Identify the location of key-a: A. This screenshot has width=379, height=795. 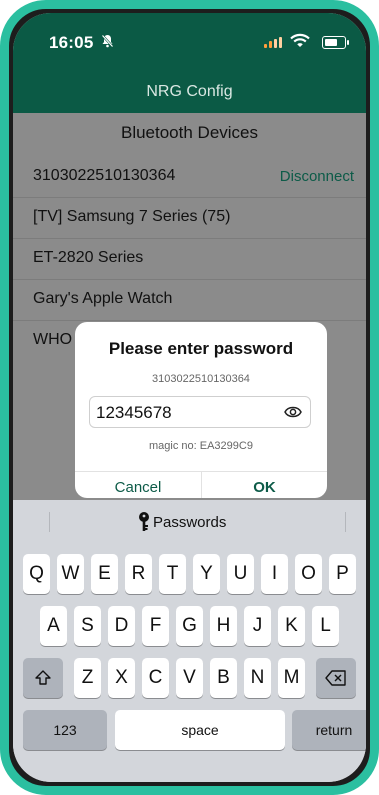
(53, 626).